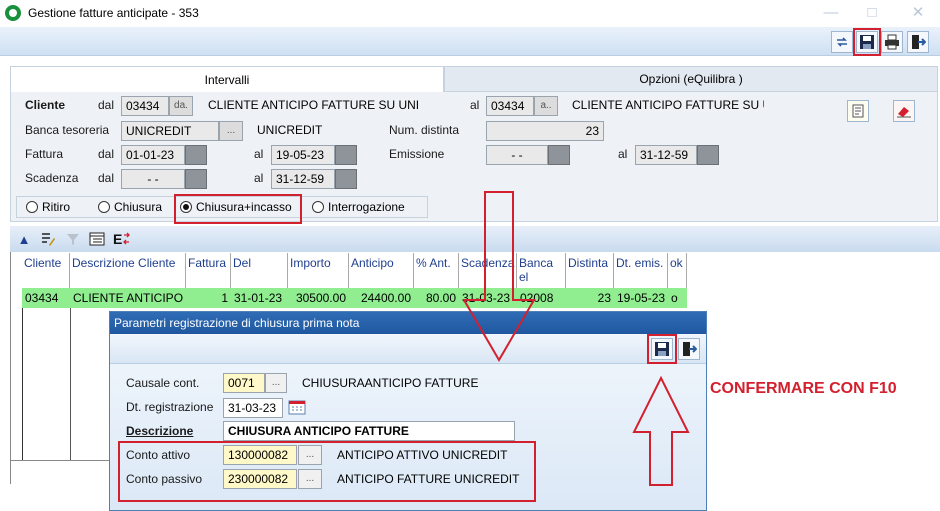 This screenshot has width=940, height=511. Describe the element at coordinates (106, 154) in the screenshot. I see `fattura-dal-label: dal` at that location.